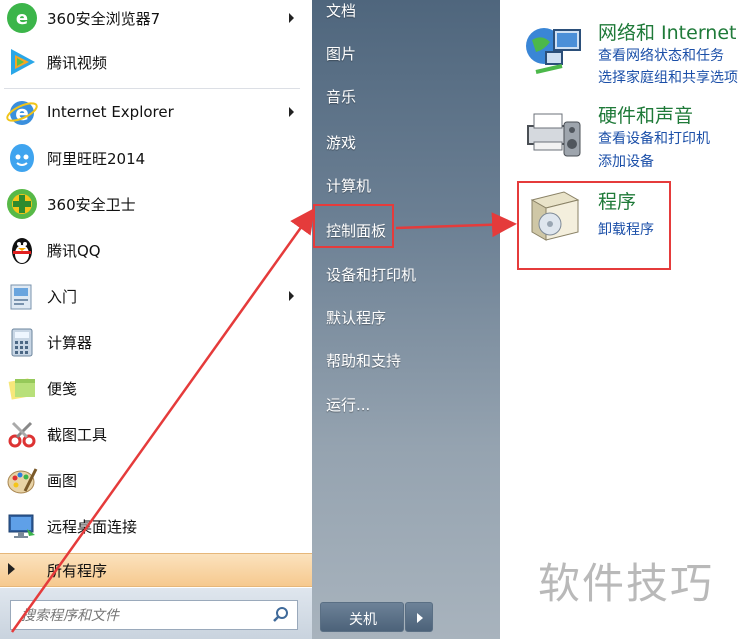  What do you see at coordinates (363, 360) in the screenshot?
I see `menu-help-support: 帮助和支持` at bounding box center [363, 360].